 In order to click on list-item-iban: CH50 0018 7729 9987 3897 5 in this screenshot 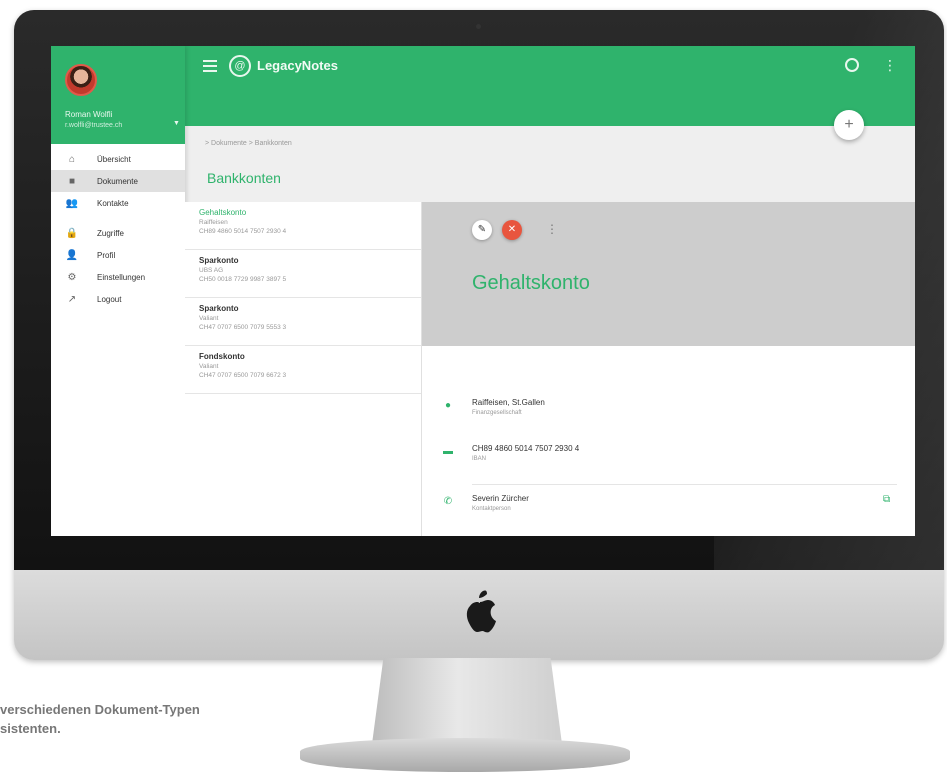, I will do `click(243, 279)`.